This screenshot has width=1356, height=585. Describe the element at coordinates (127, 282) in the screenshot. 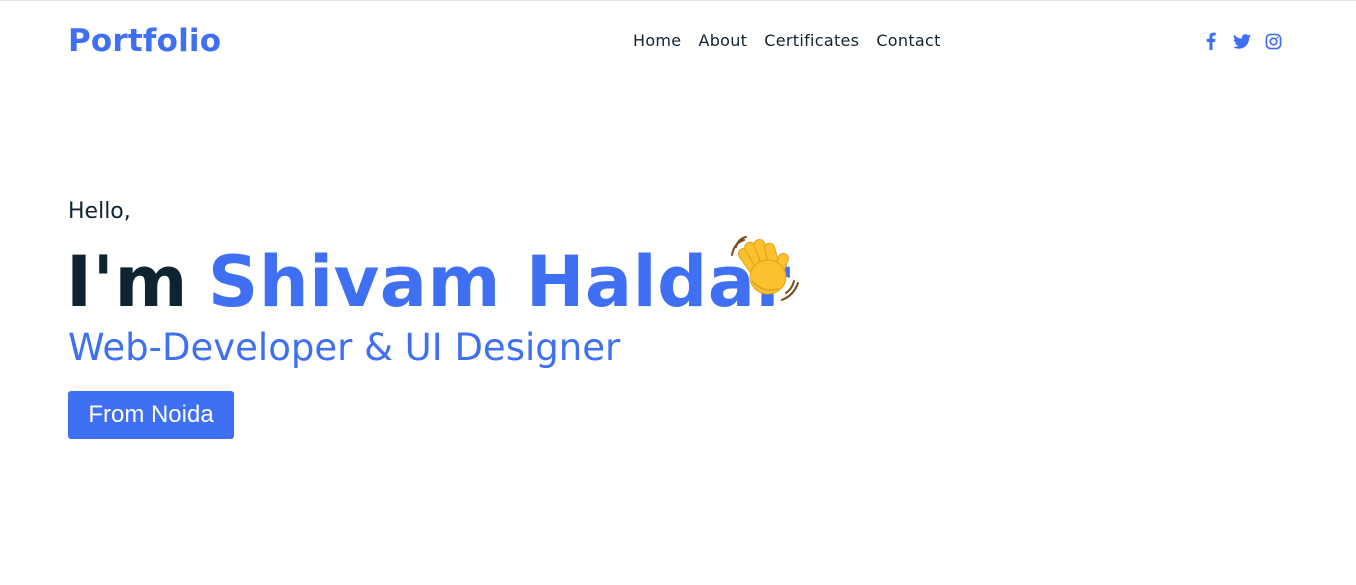

I see `greeting-text: I'm` at that location.